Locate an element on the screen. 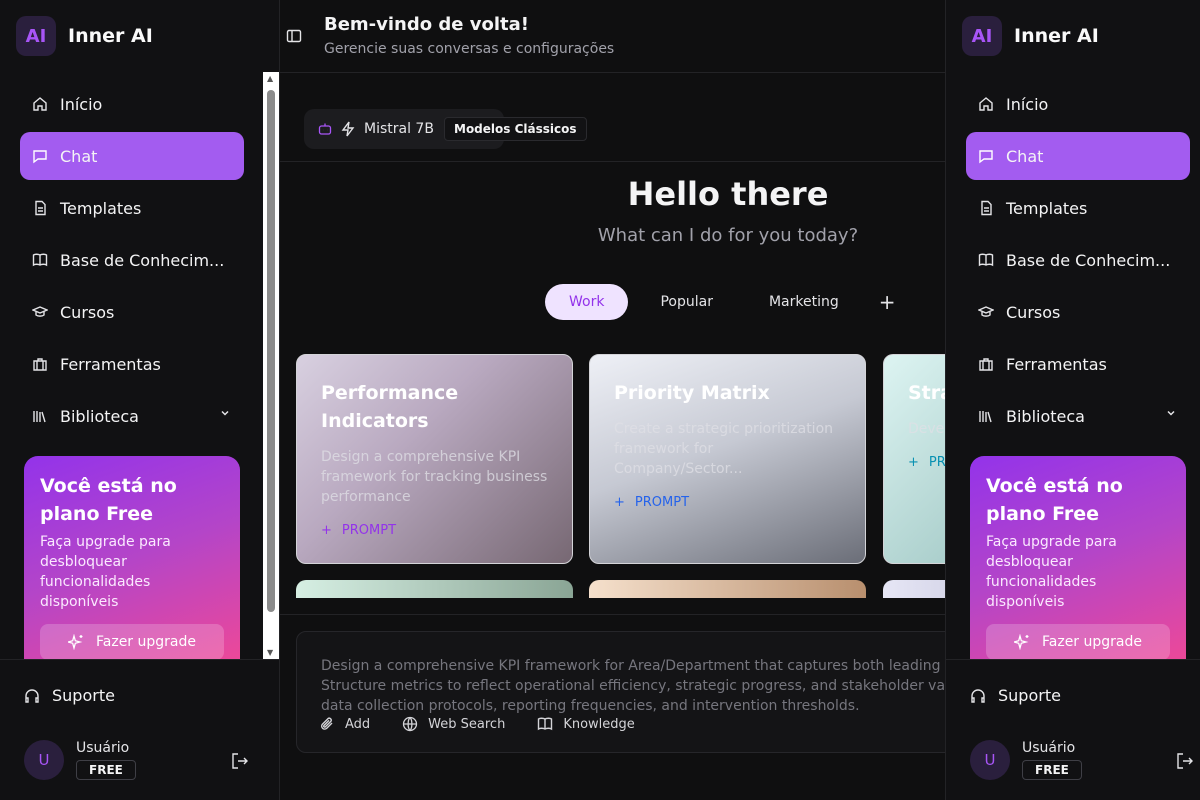 This screenshot has width=1200, height=800. prompt-label: PR is located at coordinates (936, 462).